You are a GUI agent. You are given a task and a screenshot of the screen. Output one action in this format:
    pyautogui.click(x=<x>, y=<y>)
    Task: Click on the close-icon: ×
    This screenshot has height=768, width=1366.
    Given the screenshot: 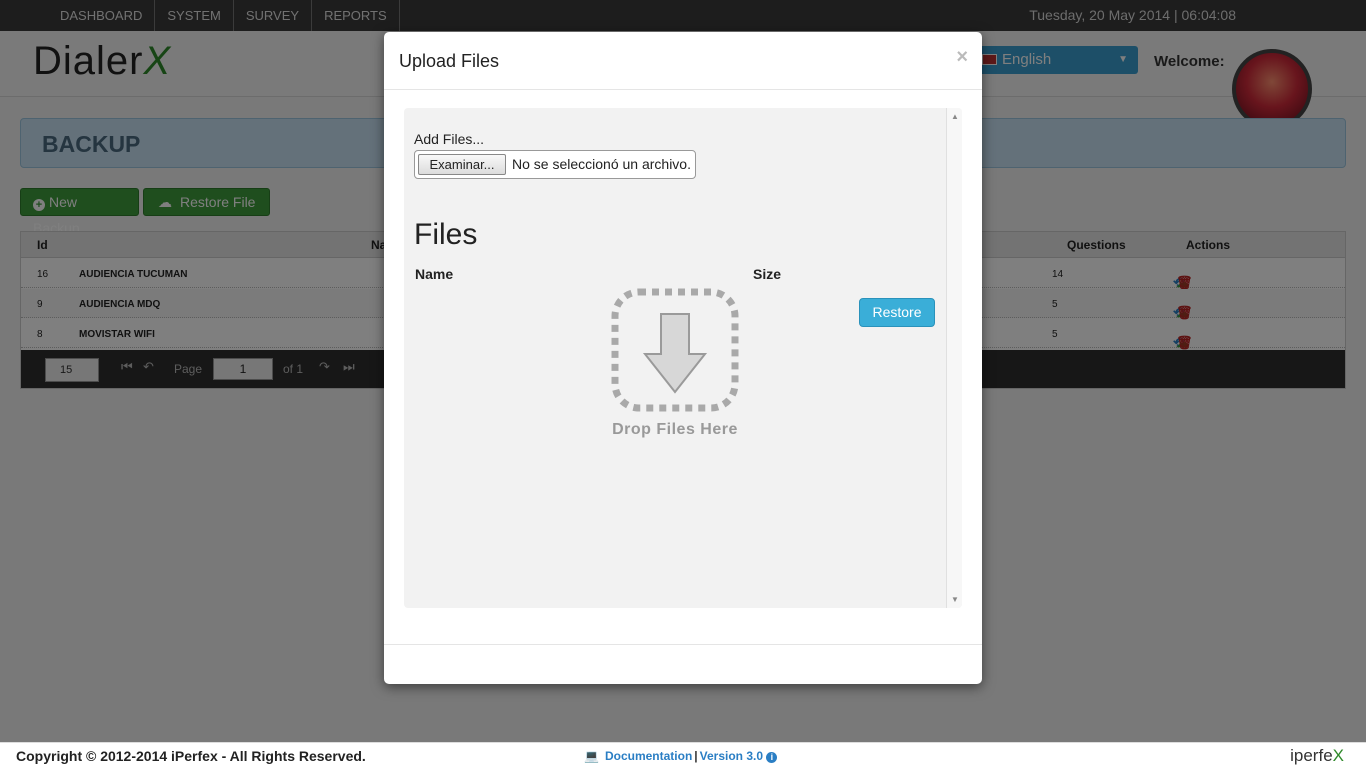 What is the action you would take?
    pyautogui.click(x=962, y=57)
    